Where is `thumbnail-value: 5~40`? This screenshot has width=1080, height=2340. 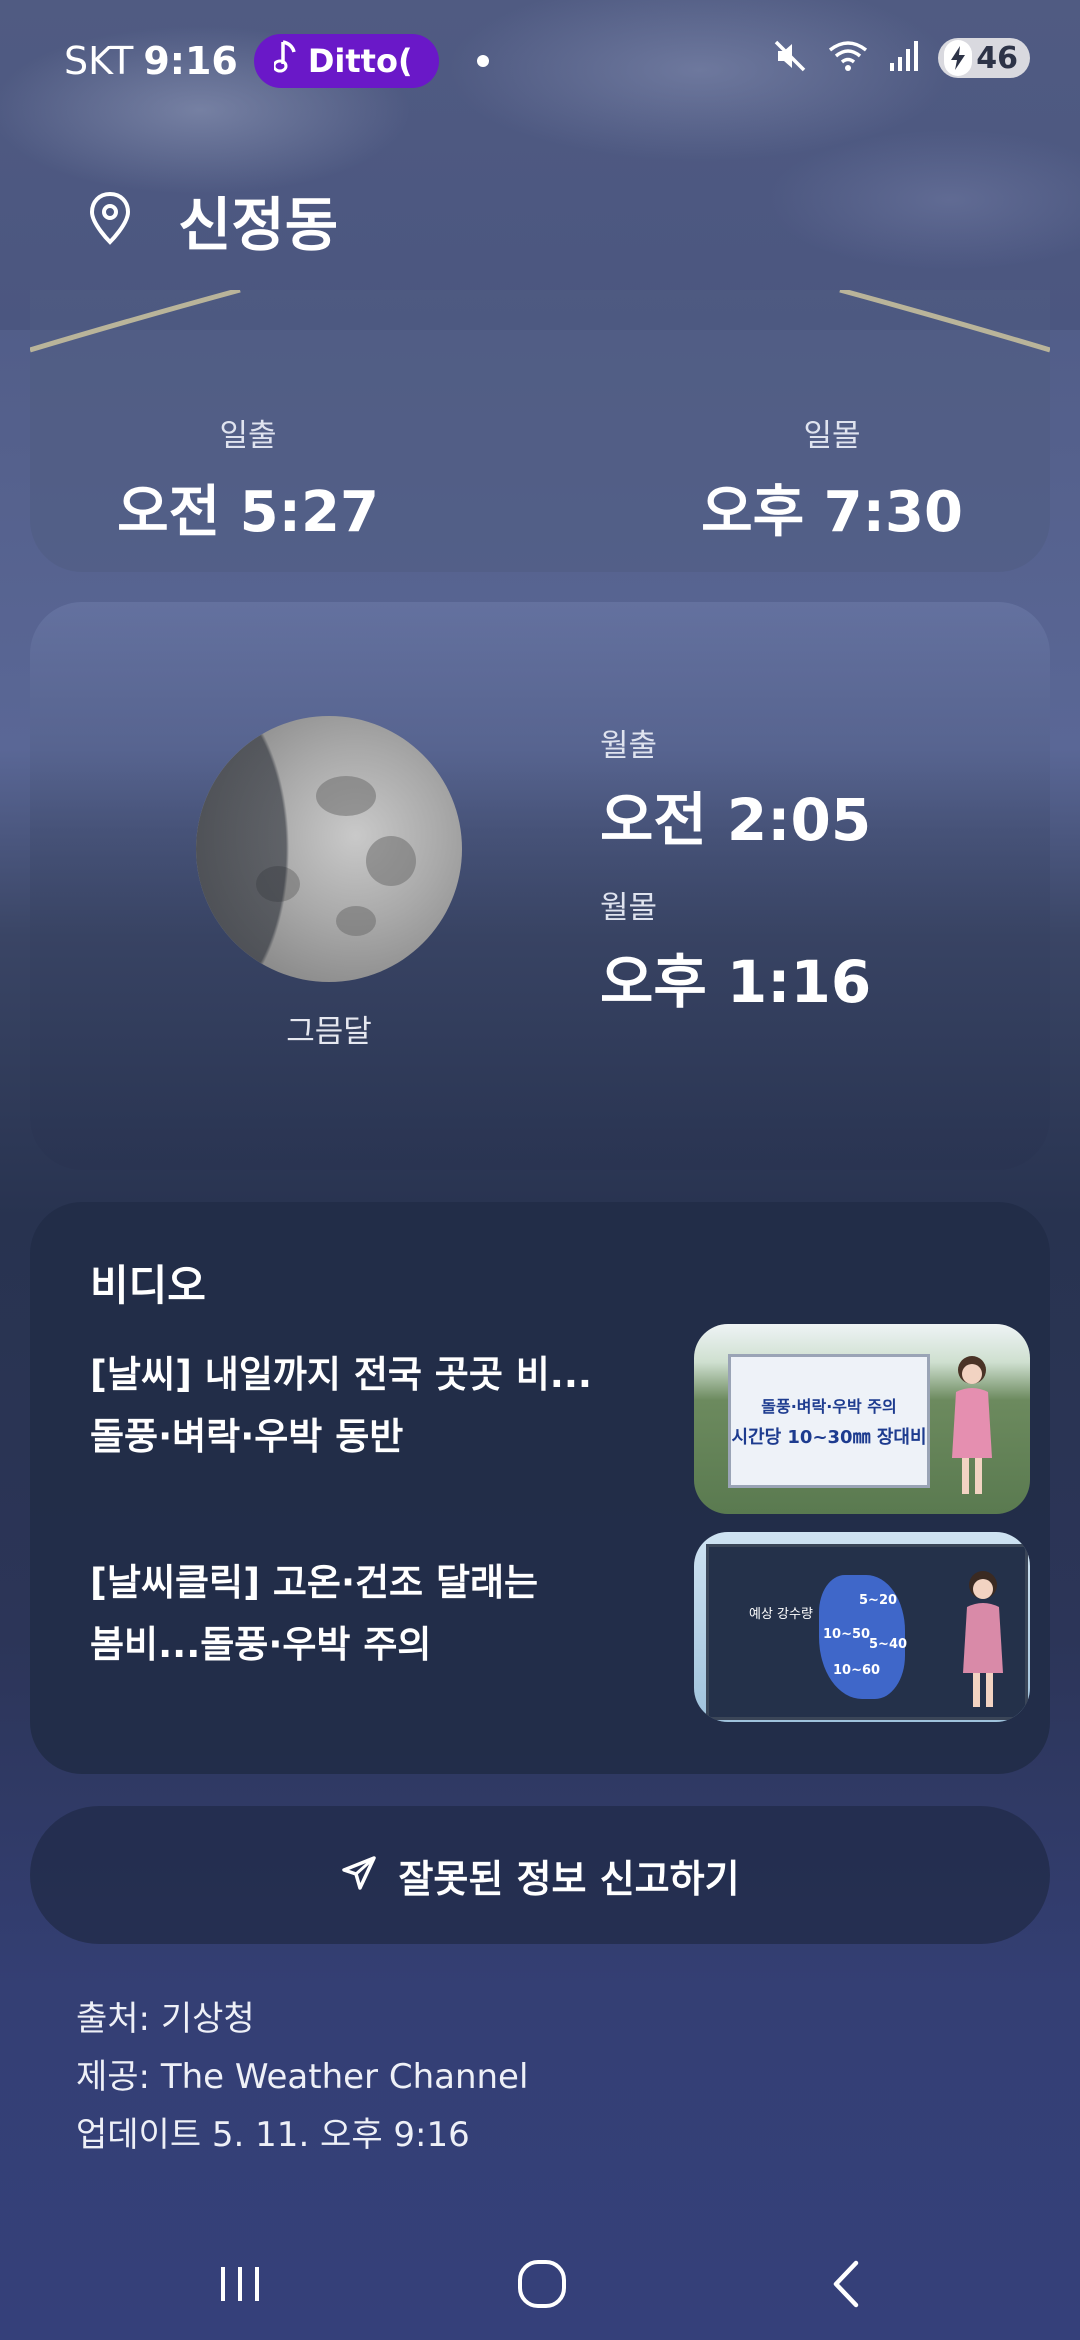 thumbnail-value: 5~40 is located at coordinates (888, 1644).